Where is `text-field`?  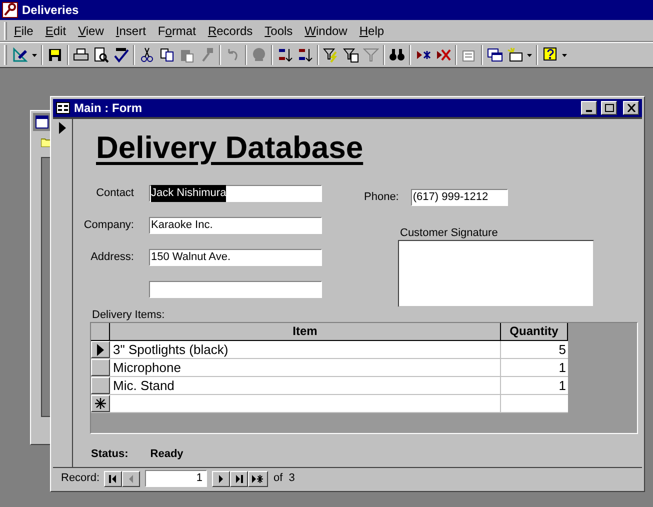
text-field is located at coordinates (235, 289).